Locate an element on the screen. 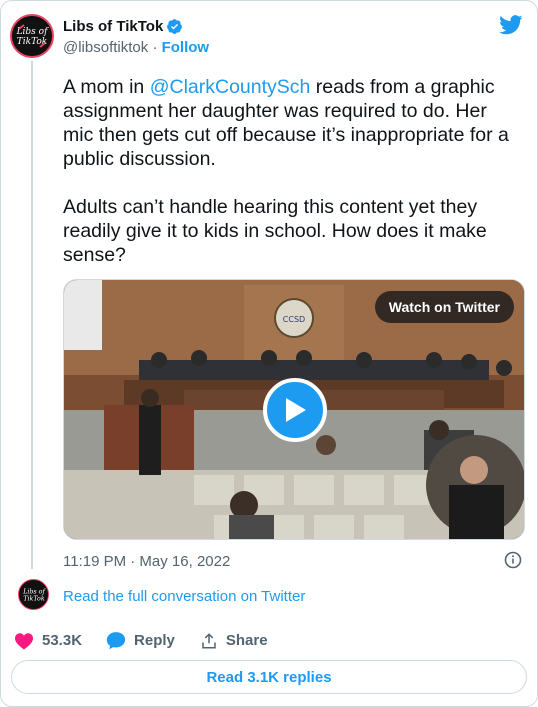 This screenshot has width=538, height=707. follow-link: Follow is located at coordinates (186, 47).